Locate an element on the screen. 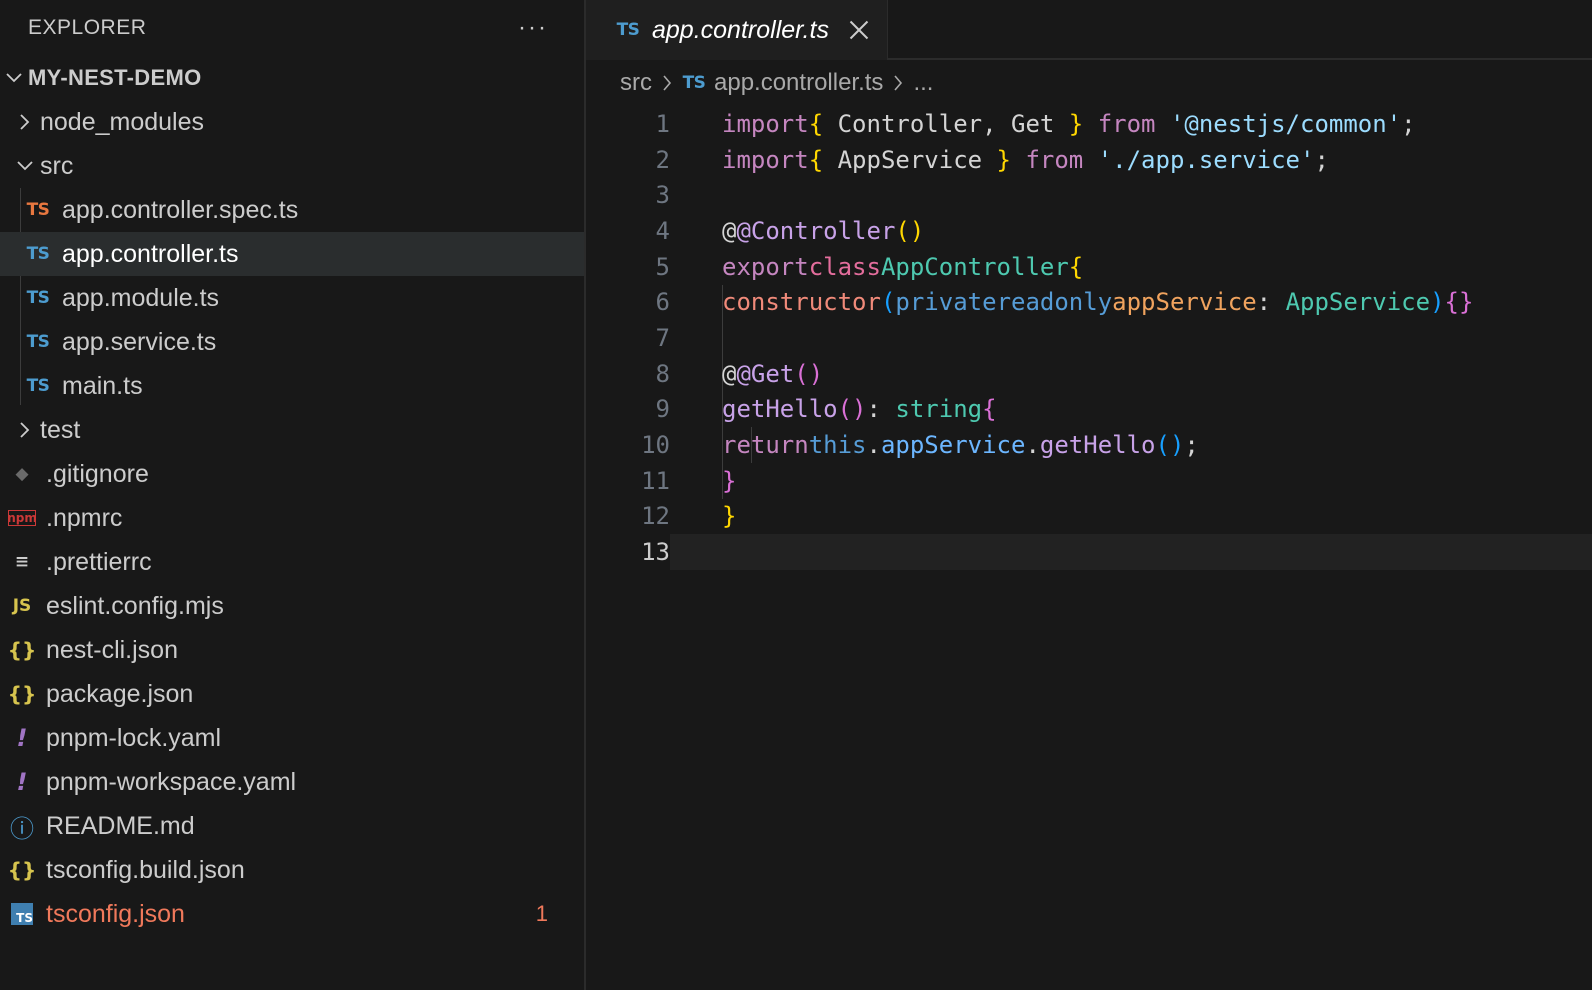 The width and height of the screenshot is (1592, 990). git-icon: ◆ is located at coordinates (22, 474).